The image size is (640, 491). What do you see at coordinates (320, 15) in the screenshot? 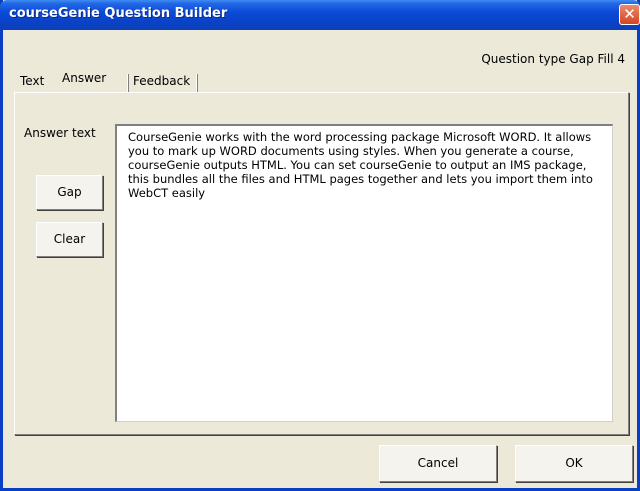
I see `title-bar: courseGenie Question Builder ✕` at bounding box center [320, 15].